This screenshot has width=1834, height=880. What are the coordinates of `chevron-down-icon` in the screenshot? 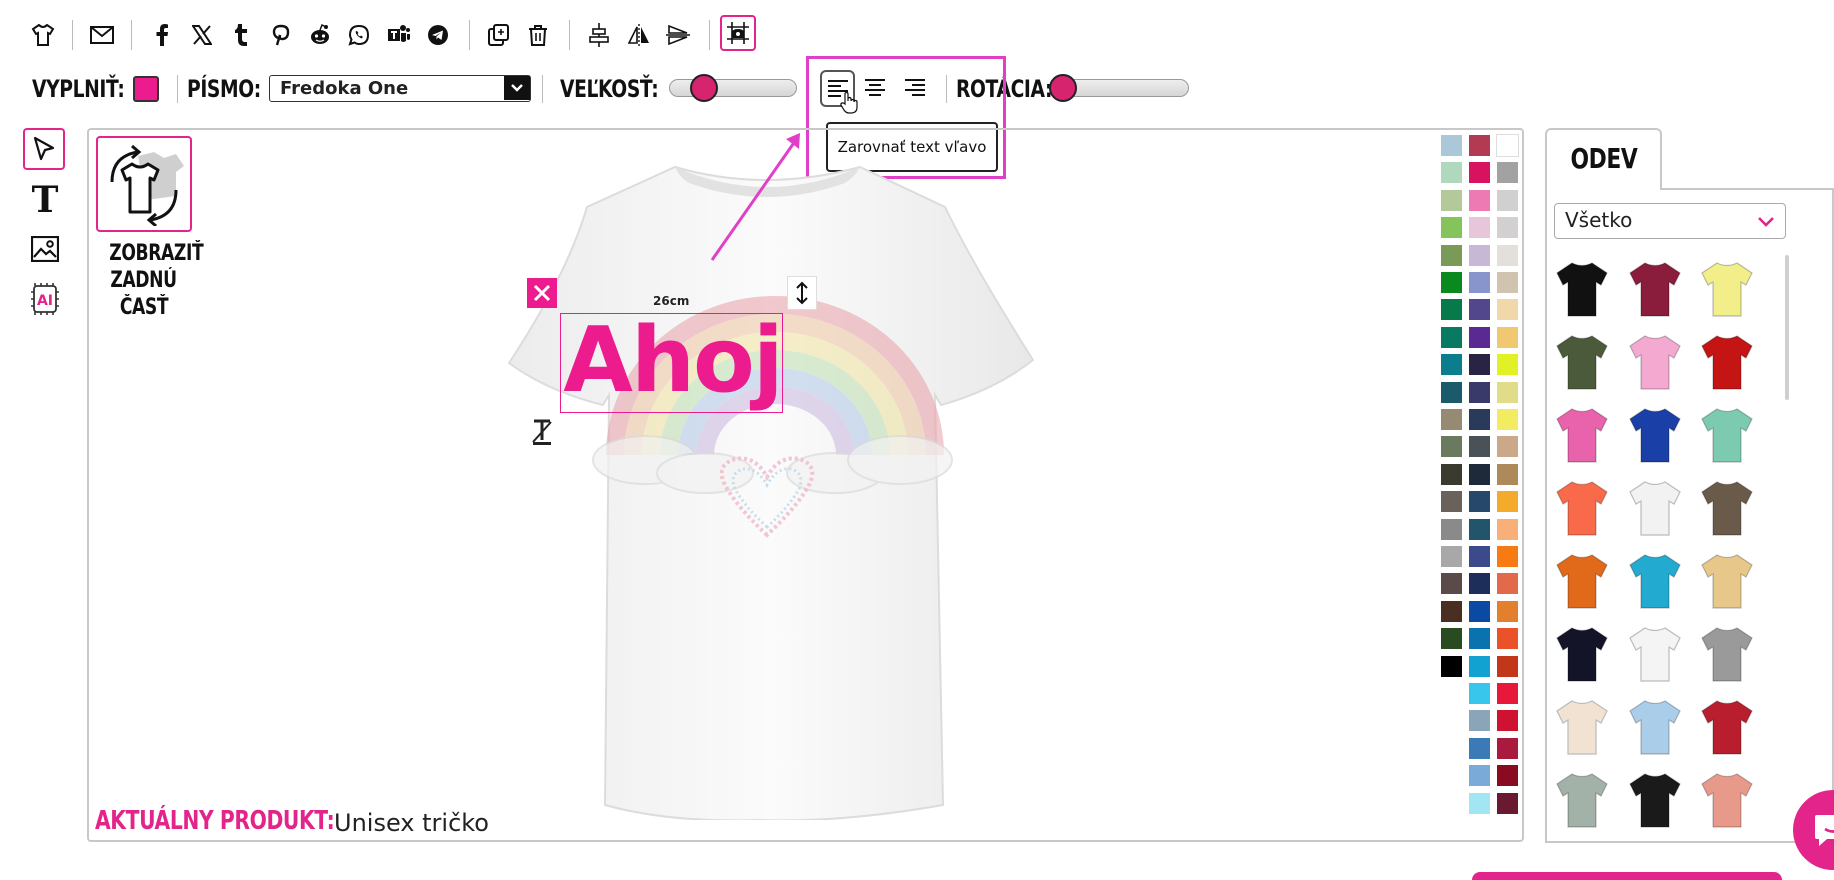 It's located at (517, 88).